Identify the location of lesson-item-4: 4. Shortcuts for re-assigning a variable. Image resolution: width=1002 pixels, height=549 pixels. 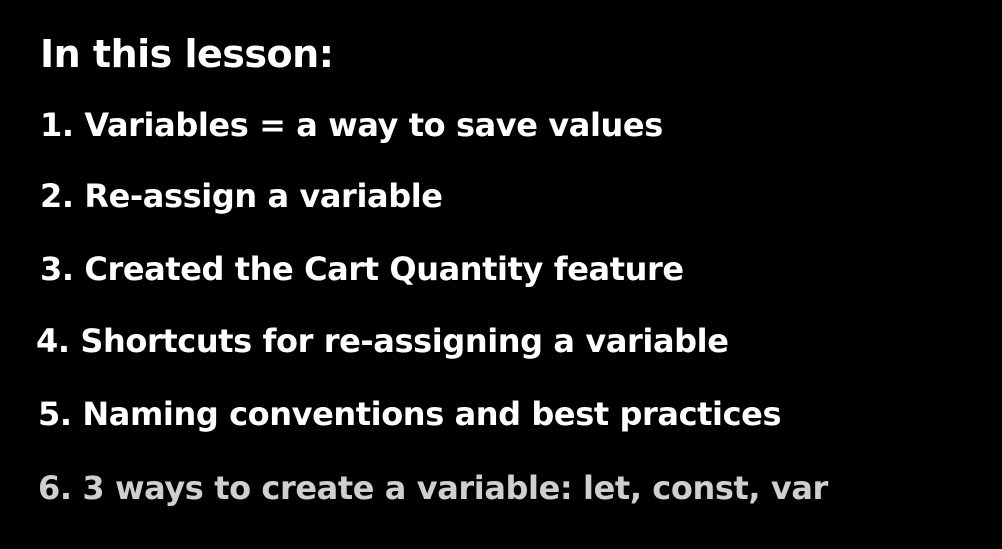
(382, 341).